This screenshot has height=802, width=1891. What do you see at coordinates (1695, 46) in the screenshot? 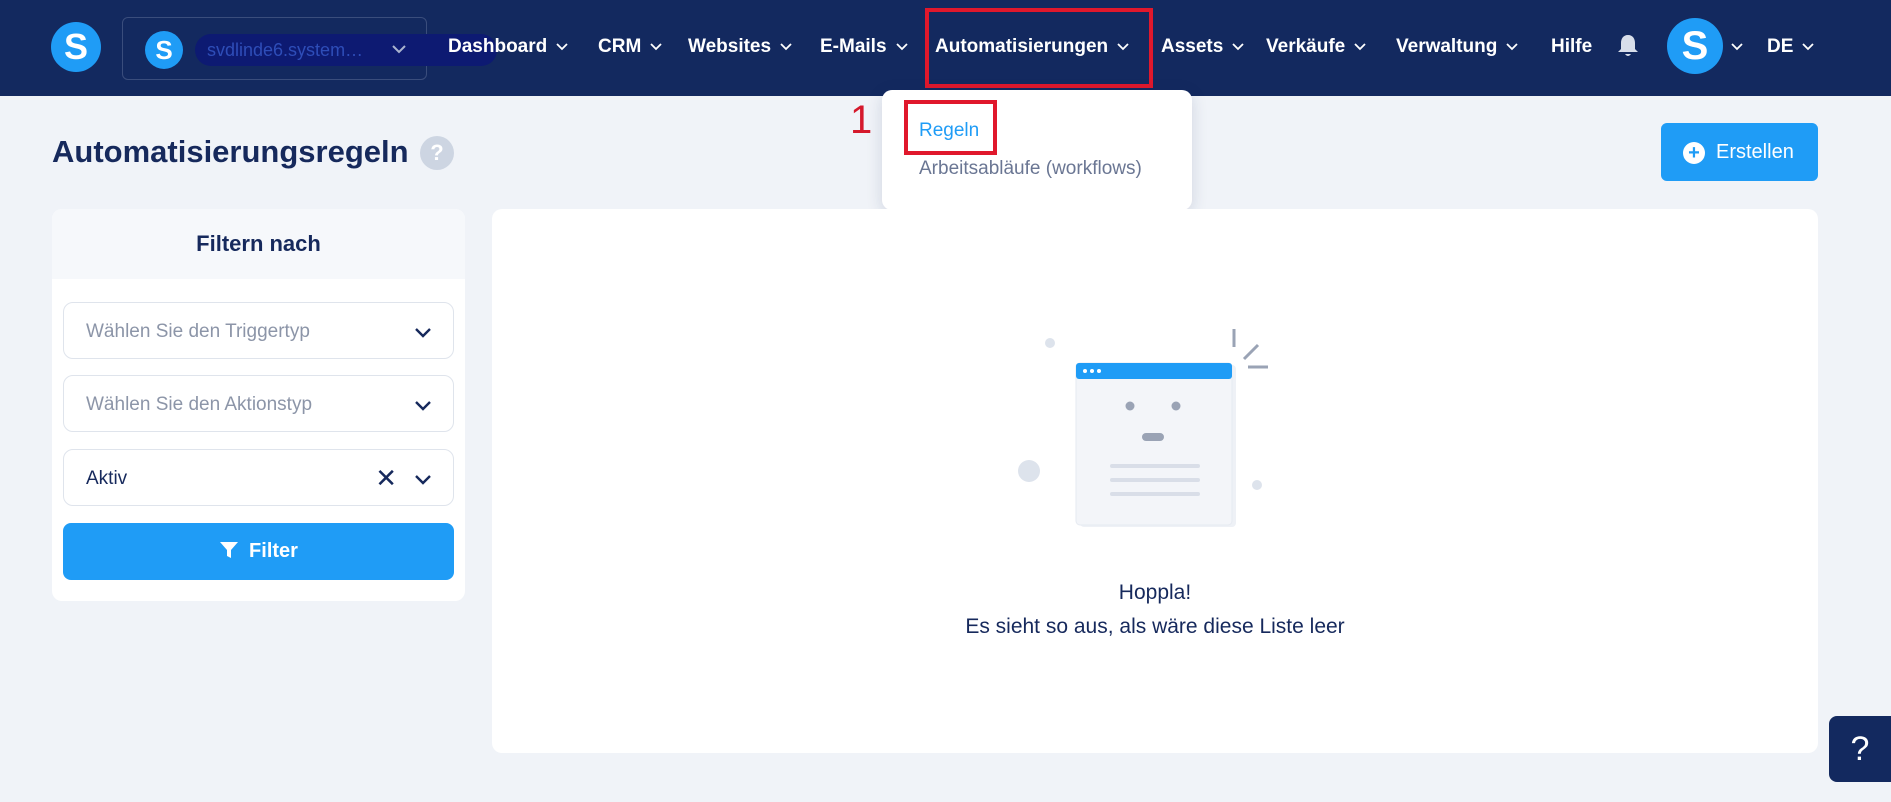
I see `user-avatar: S` at bounding box center [1695, 46].